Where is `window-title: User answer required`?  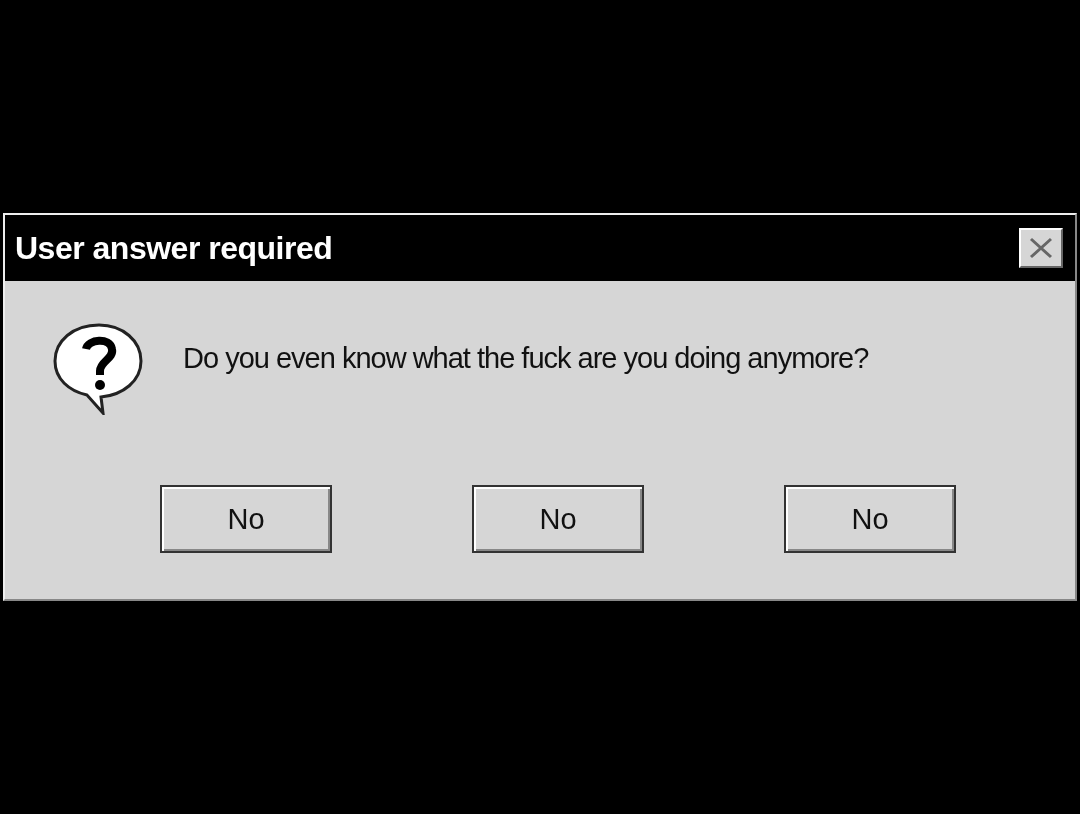
window-title: User answer required is located at coordinates (174, 248).